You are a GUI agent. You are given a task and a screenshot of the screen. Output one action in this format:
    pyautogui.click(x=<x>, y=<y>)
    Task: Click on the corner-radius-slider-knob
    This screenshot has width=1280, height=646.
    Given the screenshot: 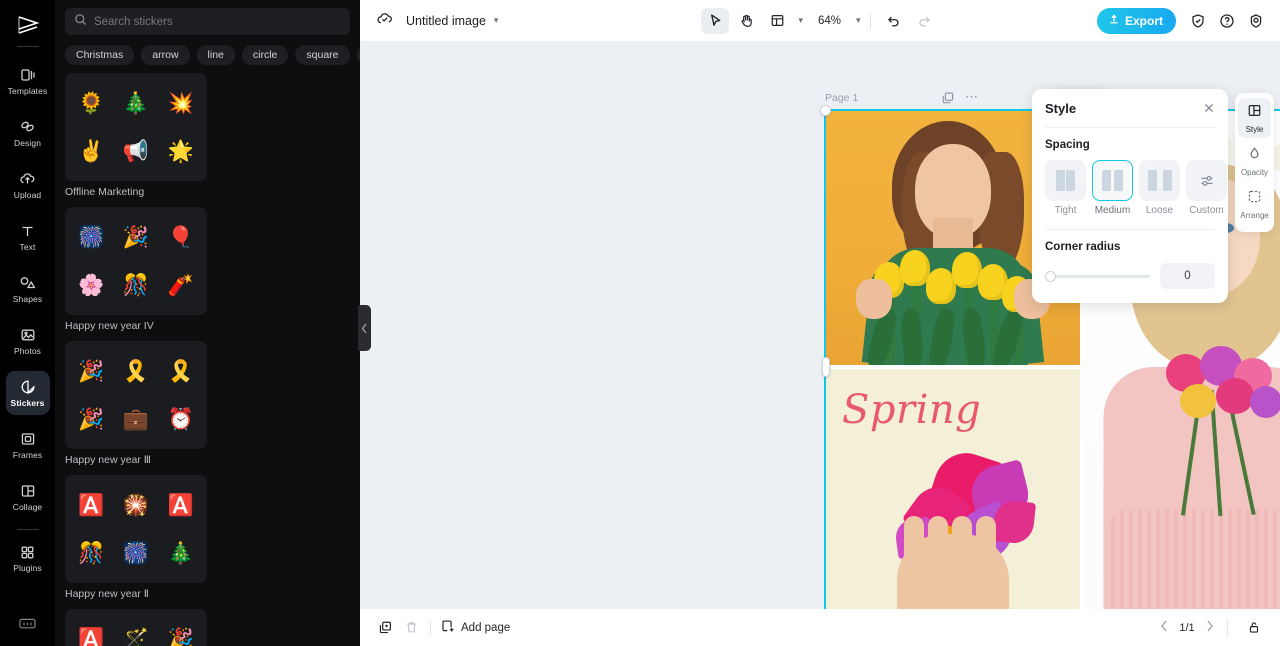 What is the action you would take?
    pyautogui.click(x=1050, y=276)
    